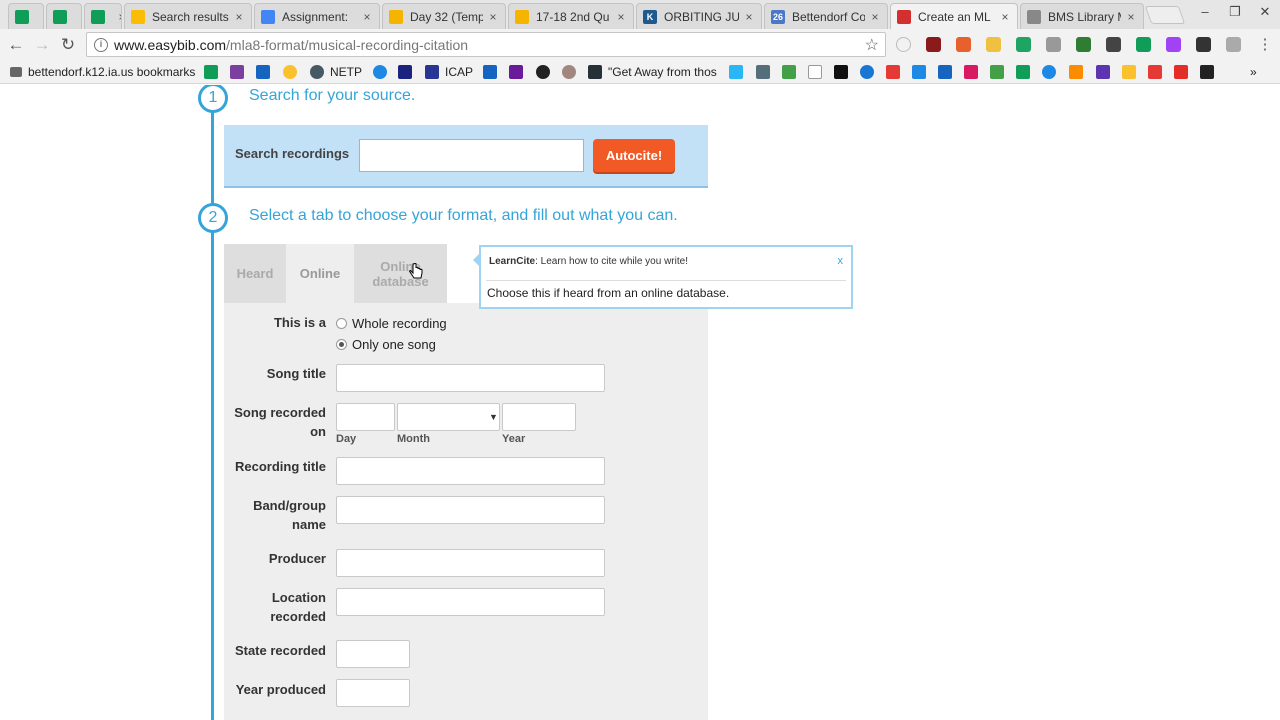  What do you see at coordinates (1023, 72) in the screenshot?
I see `drive-bookmark-icon` at bounding box center [1023, 72].